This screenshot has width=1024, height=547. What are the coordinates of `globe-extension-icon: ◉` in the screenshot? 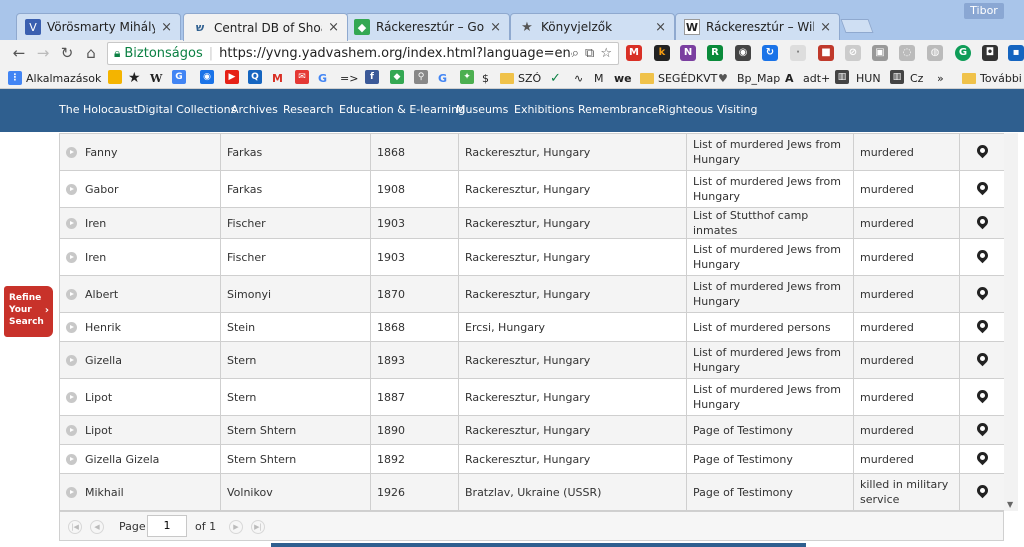 It's located at (743, 53).